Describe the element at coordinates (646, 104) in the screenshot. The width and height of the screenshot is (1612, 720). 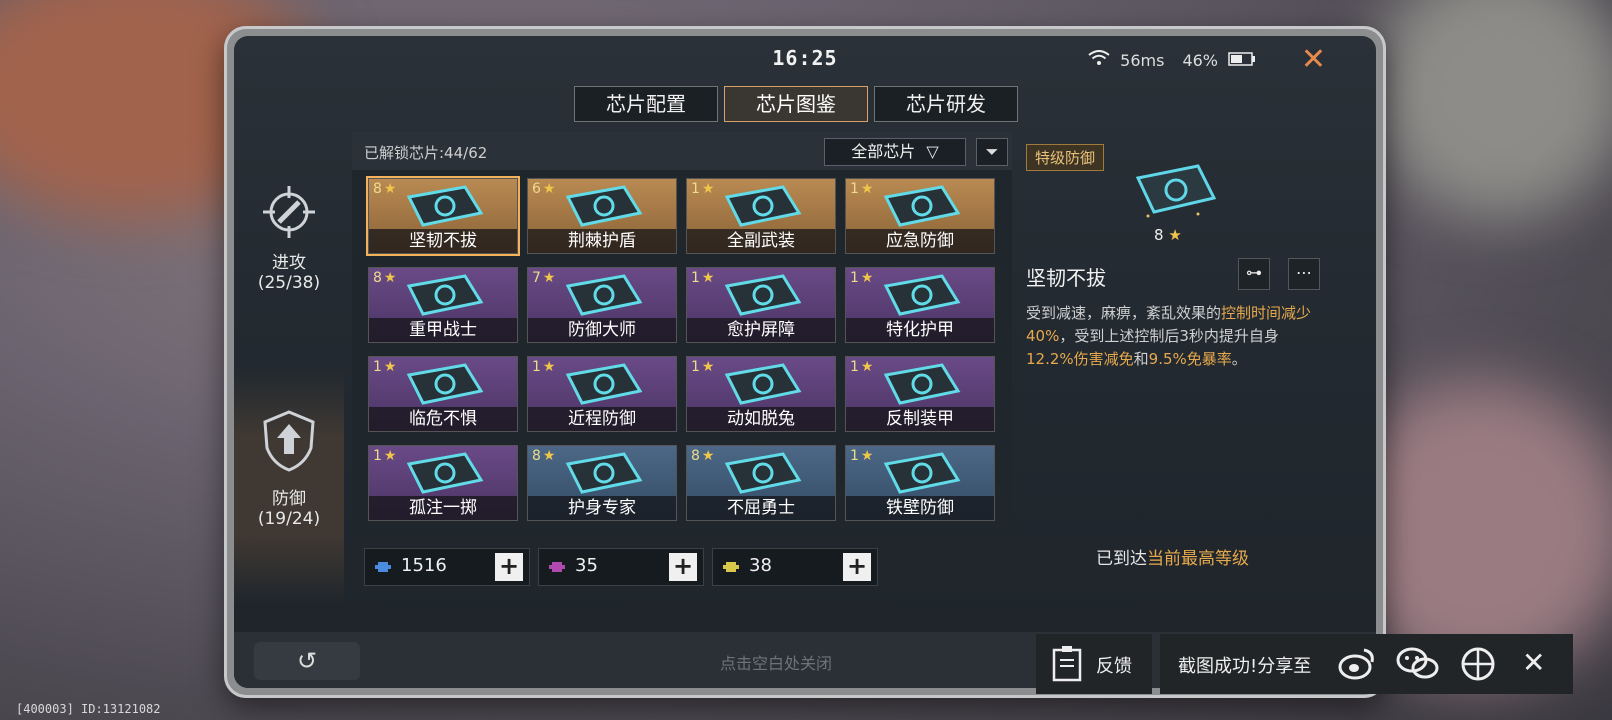
I see `tab-chip-config: 芯片配置` at that location.